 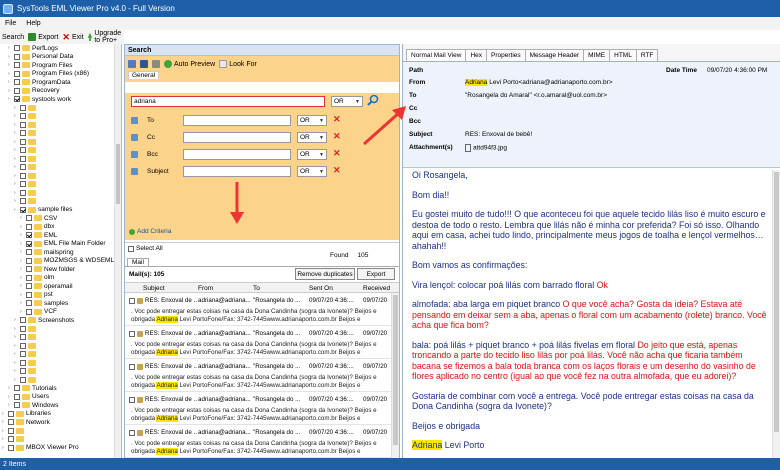 What do you see at coordinates (486, 148) in the screenshot?
I see `attachment-link: attd94f3.jpg` at bounding box center [486, 148].